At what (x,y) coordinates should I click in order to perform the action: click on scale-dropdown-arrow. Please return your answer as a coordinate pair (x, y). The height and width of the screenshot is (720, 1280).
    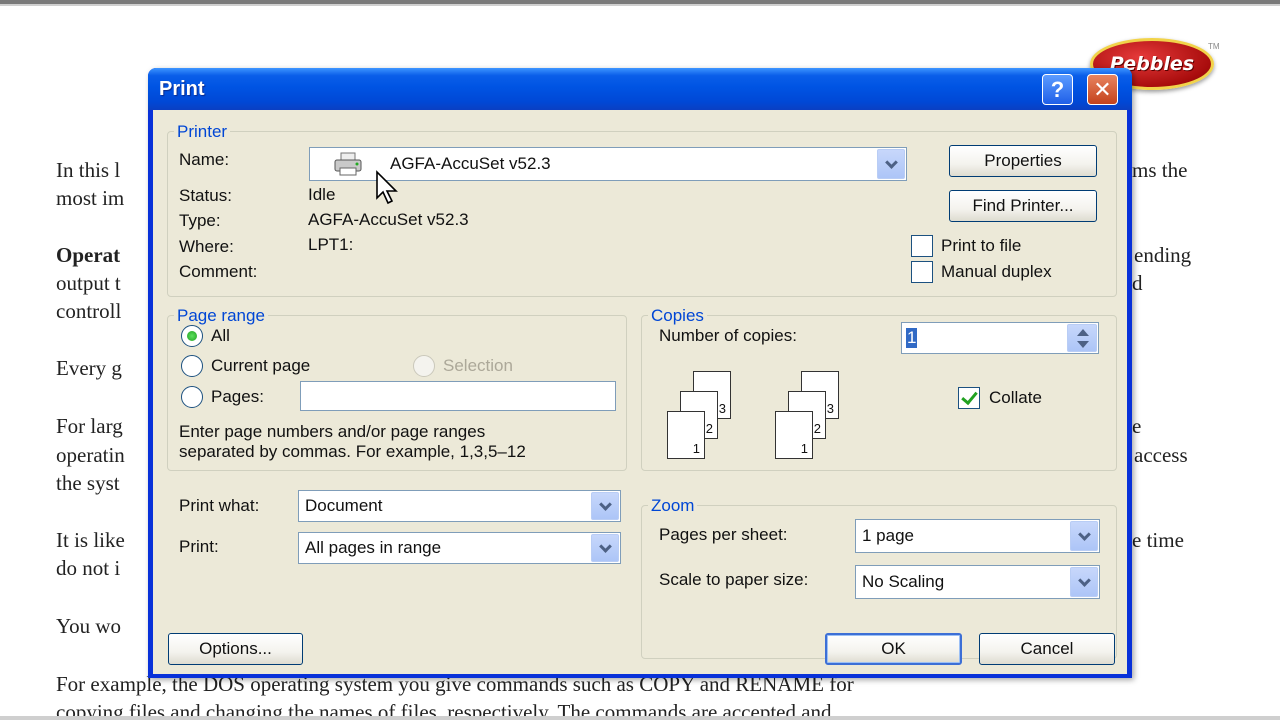
    Looking at the image, I should click on (1084, 582).